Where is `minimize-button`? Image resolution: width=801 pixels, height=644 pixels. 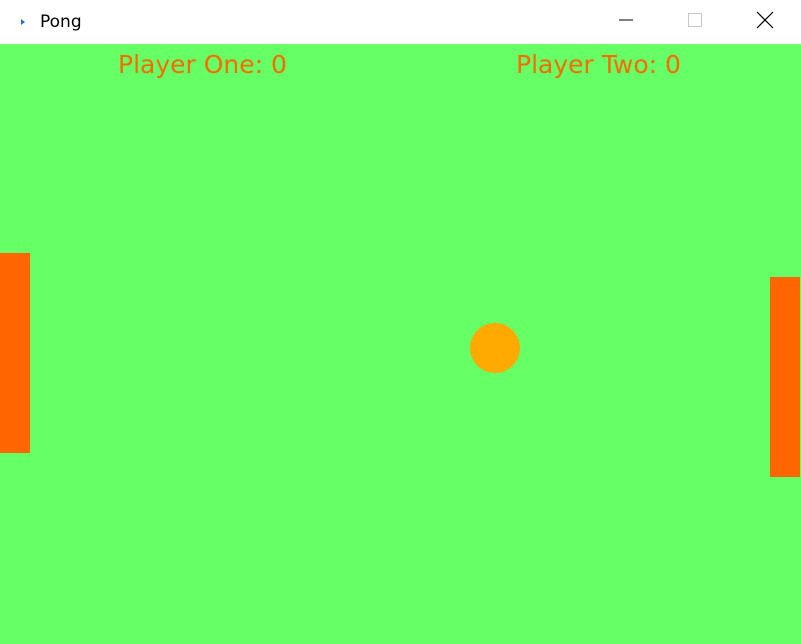 minimize-button is located at coordinates (626, 22).